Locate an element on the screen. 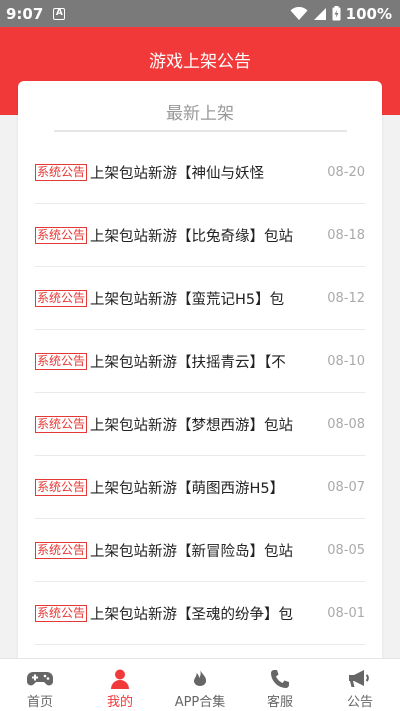 Image resolution: width=400 pixels, height=711 pixels. nav-label: 客服 is located at coordinates (279, 702).